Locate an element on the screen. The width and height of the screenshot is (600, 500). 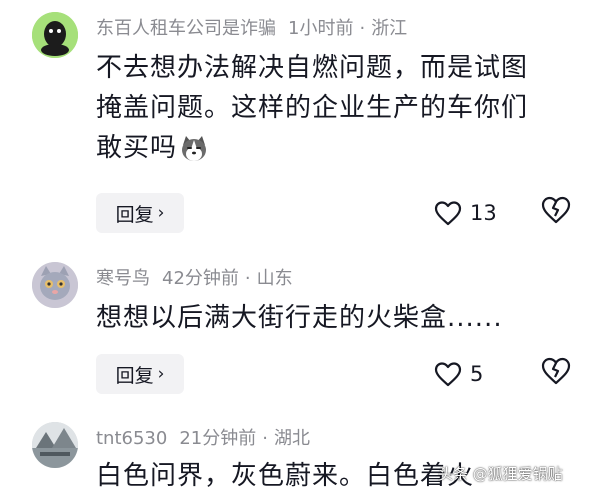
husky-emoji-icon is located at coordinates (194, 148).